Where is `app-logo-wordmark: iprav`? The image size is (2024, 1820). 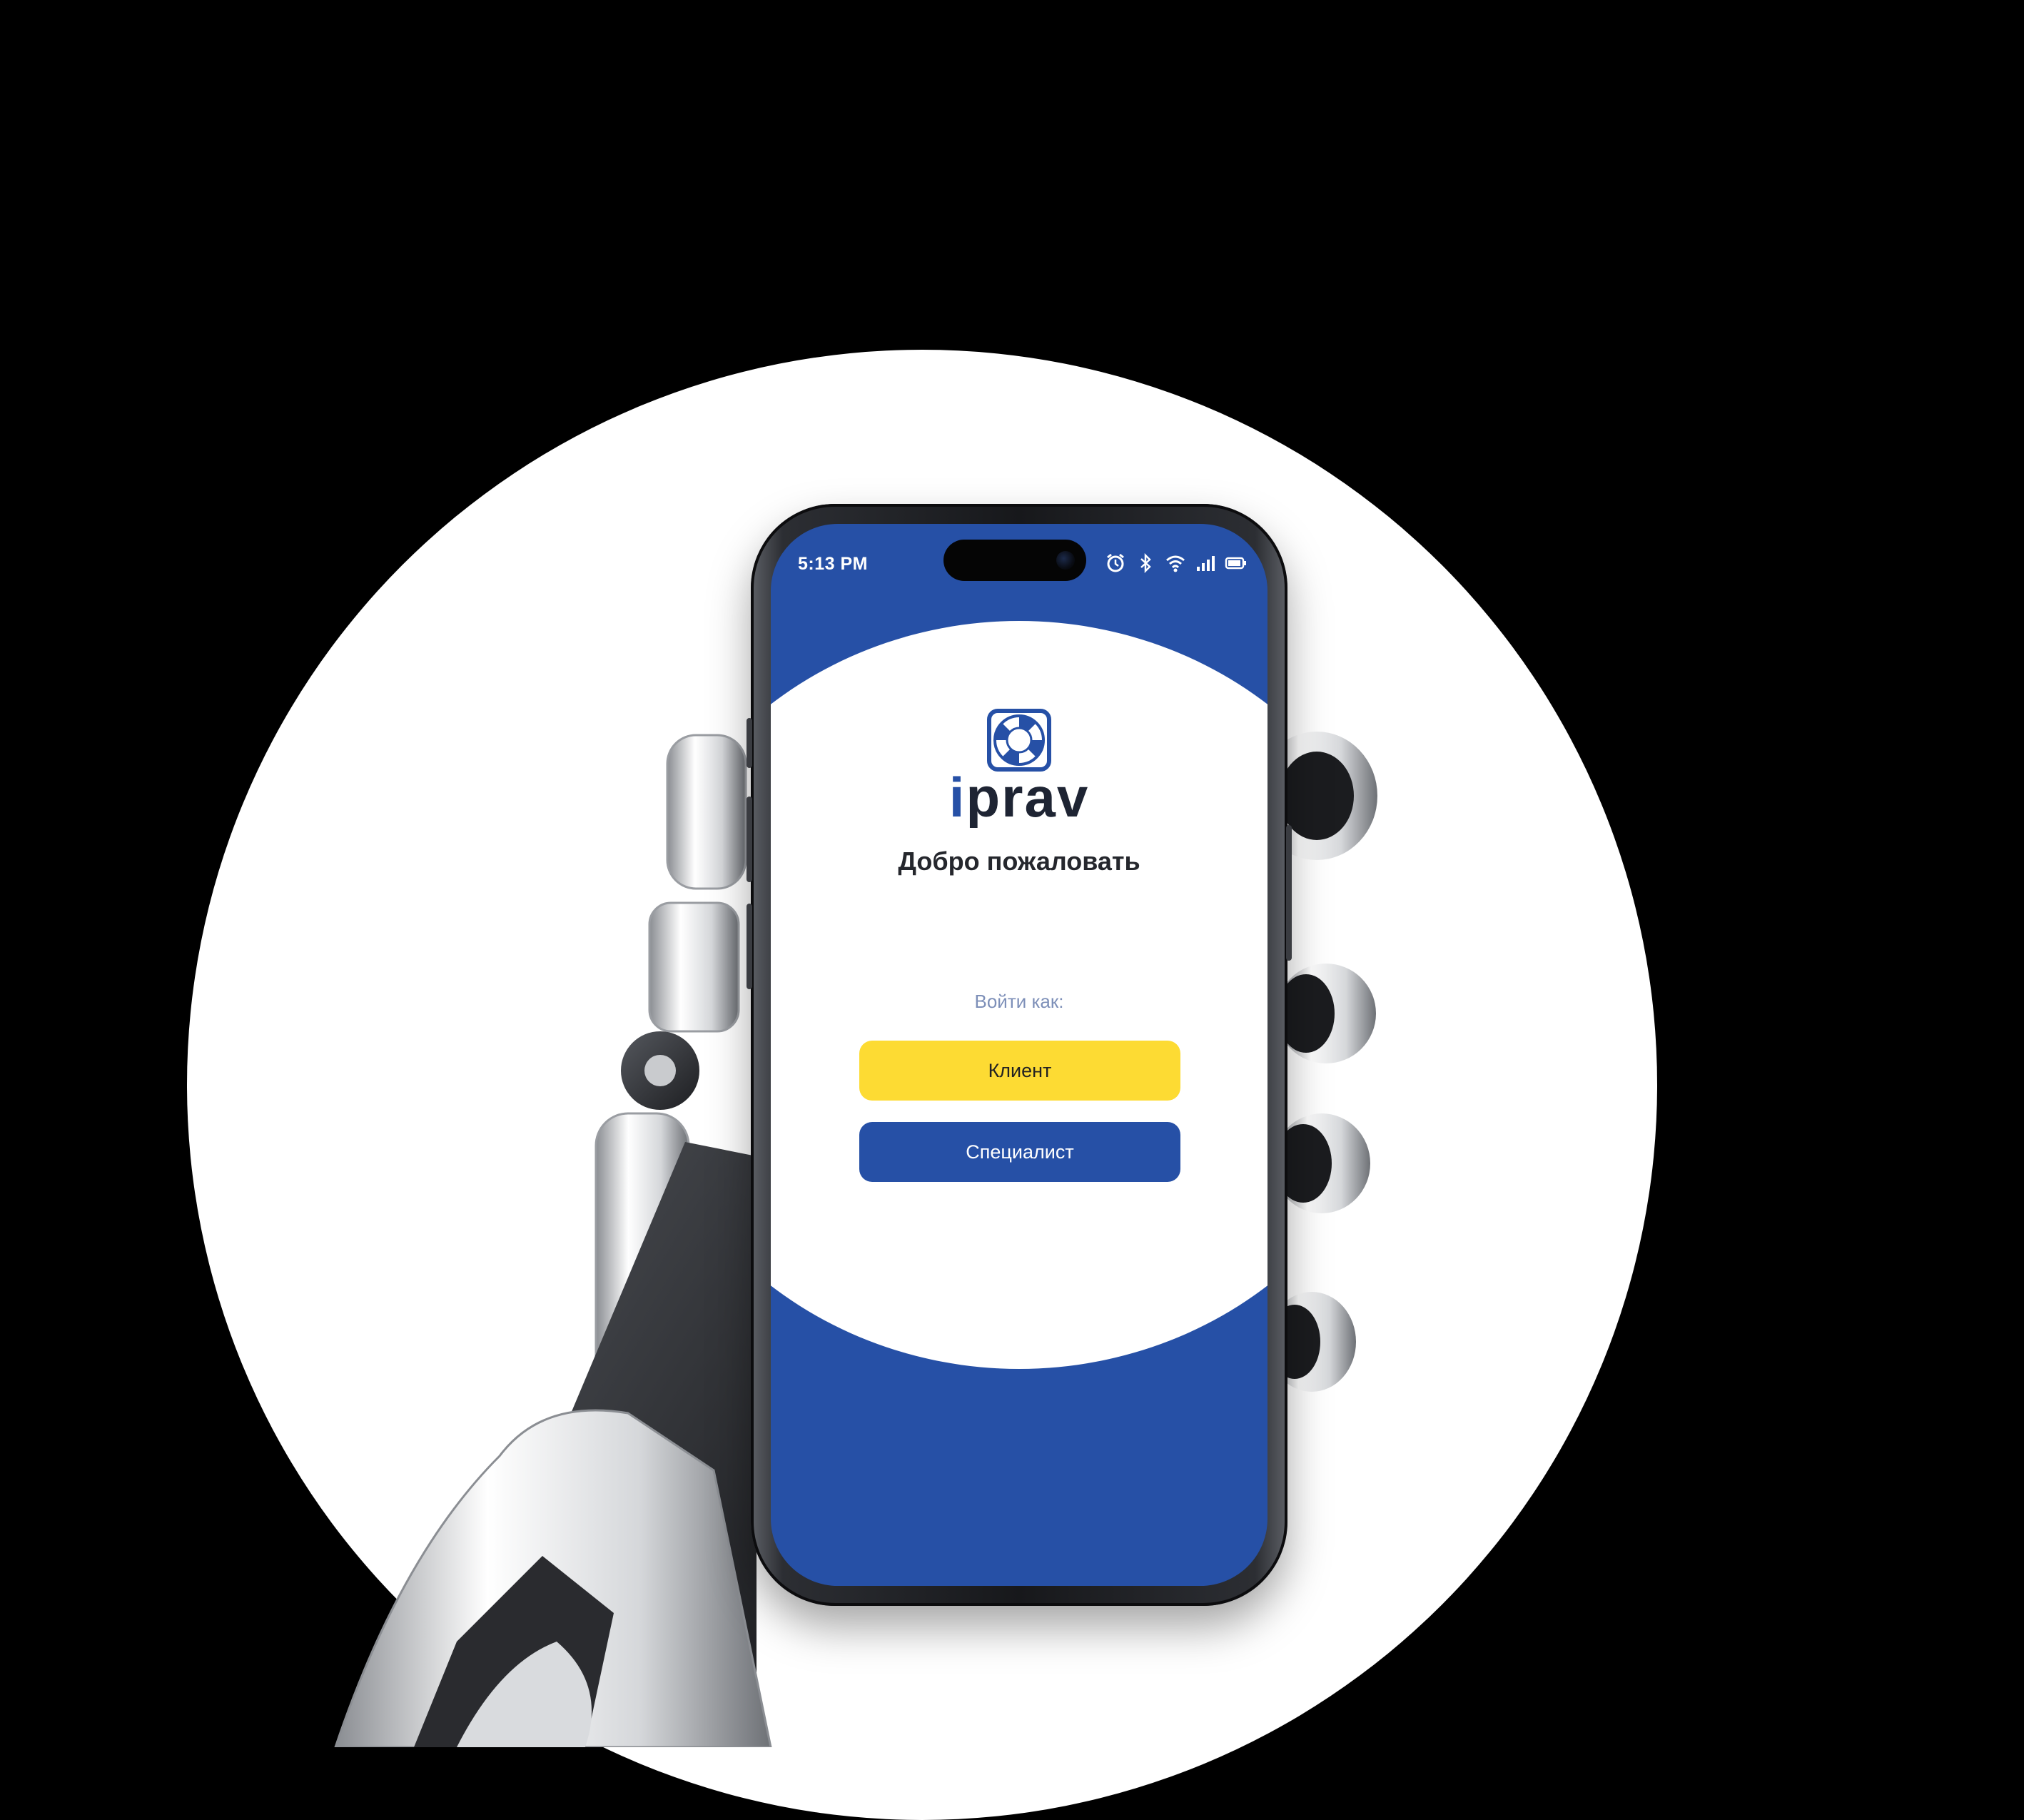 app-logo-wordmark: iprav is located at coordinates (1019, 797).